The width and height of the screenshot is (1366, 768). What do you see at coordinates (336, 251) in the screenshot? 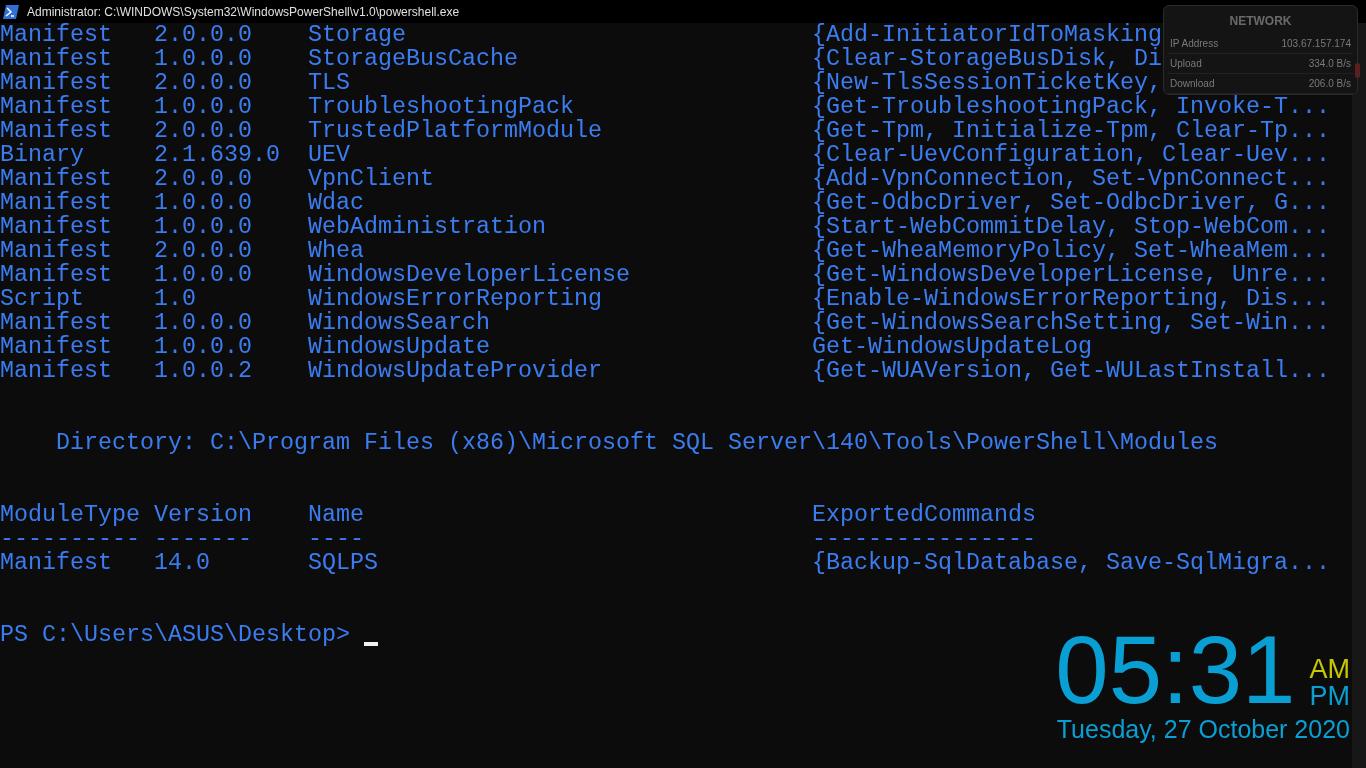
I see `module-name-cell: Whea` at bounding box center [336, 251].